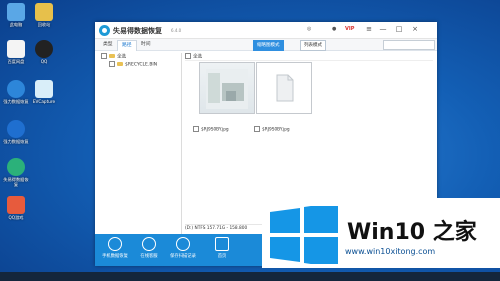 The image size is (500, 281). I want to click on thumbnail-mode-button: 缩略图模式, so click(268, 45).